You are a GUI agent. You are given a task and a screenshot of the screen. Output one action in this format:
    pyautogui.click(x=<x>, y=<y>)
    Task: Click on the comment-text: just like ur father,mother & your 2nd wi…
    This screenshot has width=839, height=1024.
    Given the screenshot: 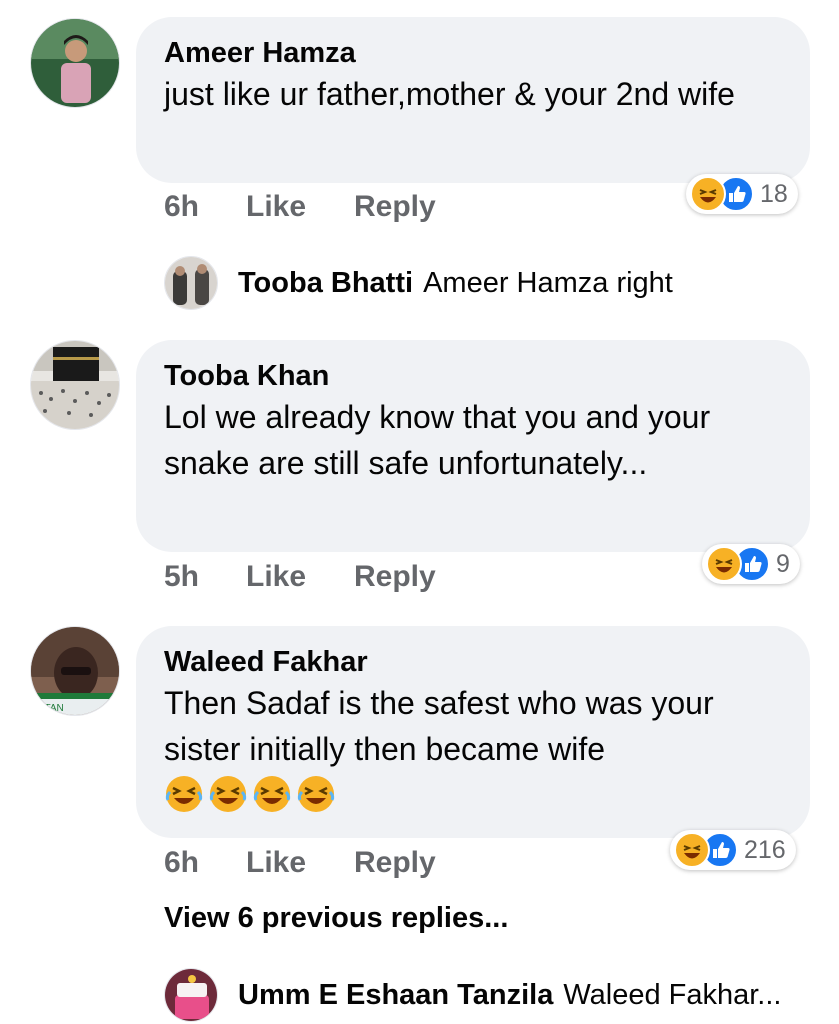 What is the action you would take?
    pyautogui.click(x=449, y=94)
    